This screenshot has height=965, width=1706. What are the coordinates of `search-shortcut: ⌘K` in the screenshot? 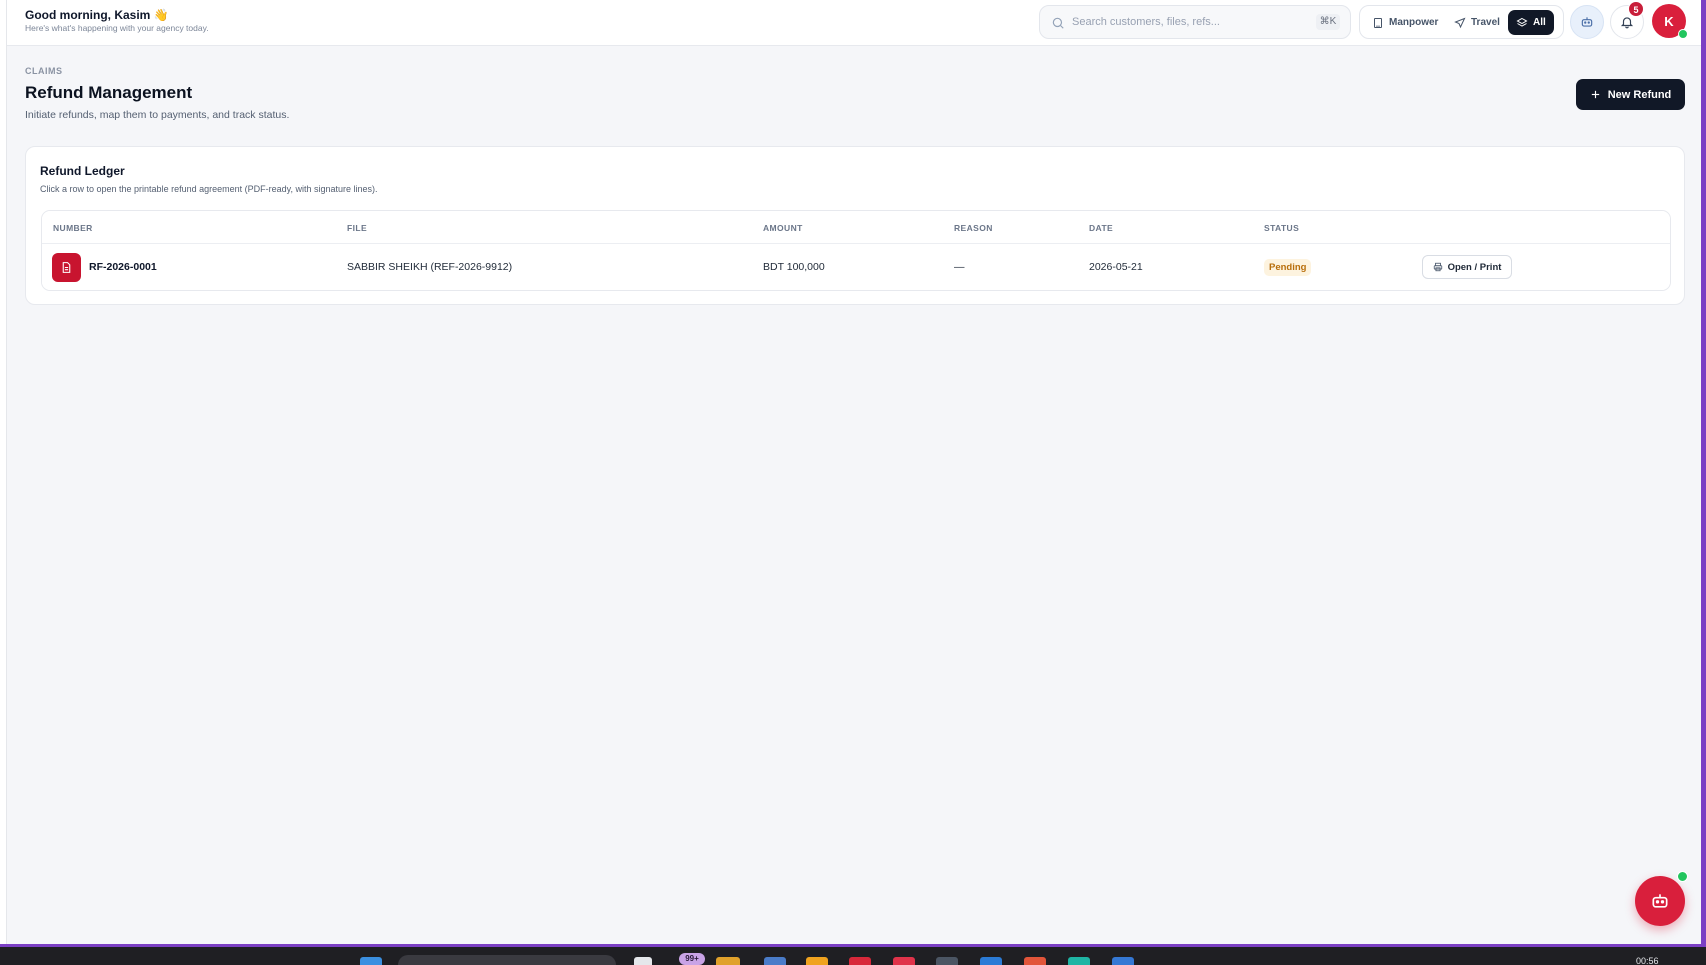 It's located at (1328, 22).